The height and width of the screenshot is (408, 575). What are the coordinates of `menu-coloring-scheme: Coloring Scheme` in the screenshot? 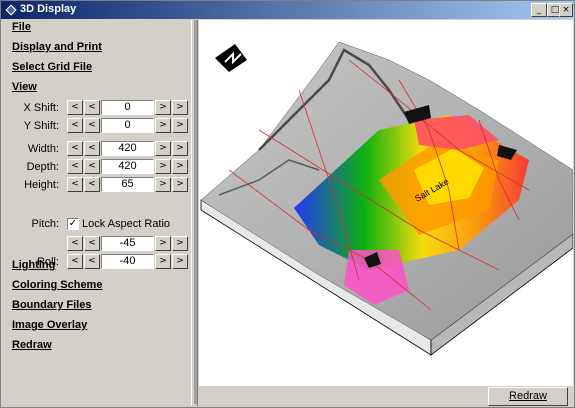 It's located at (57, 285).